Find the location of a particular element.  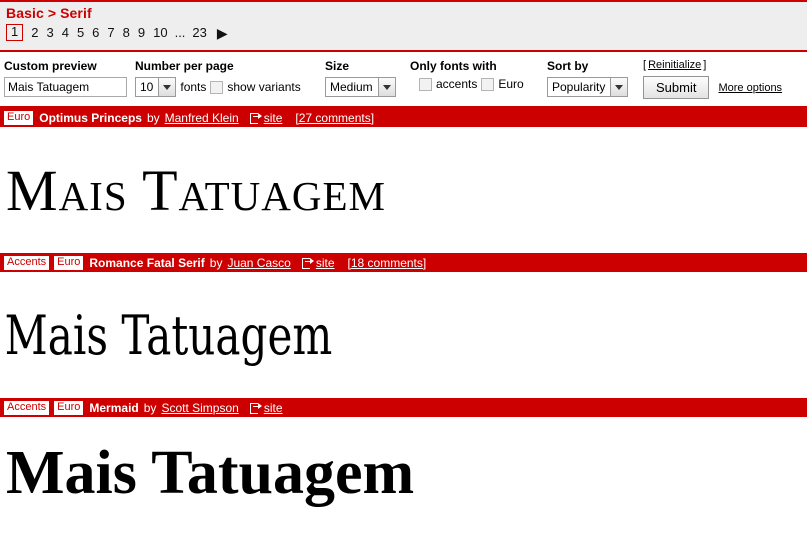

only-fonts-with-label: Only fonts with is located at coordinates (453, 66).